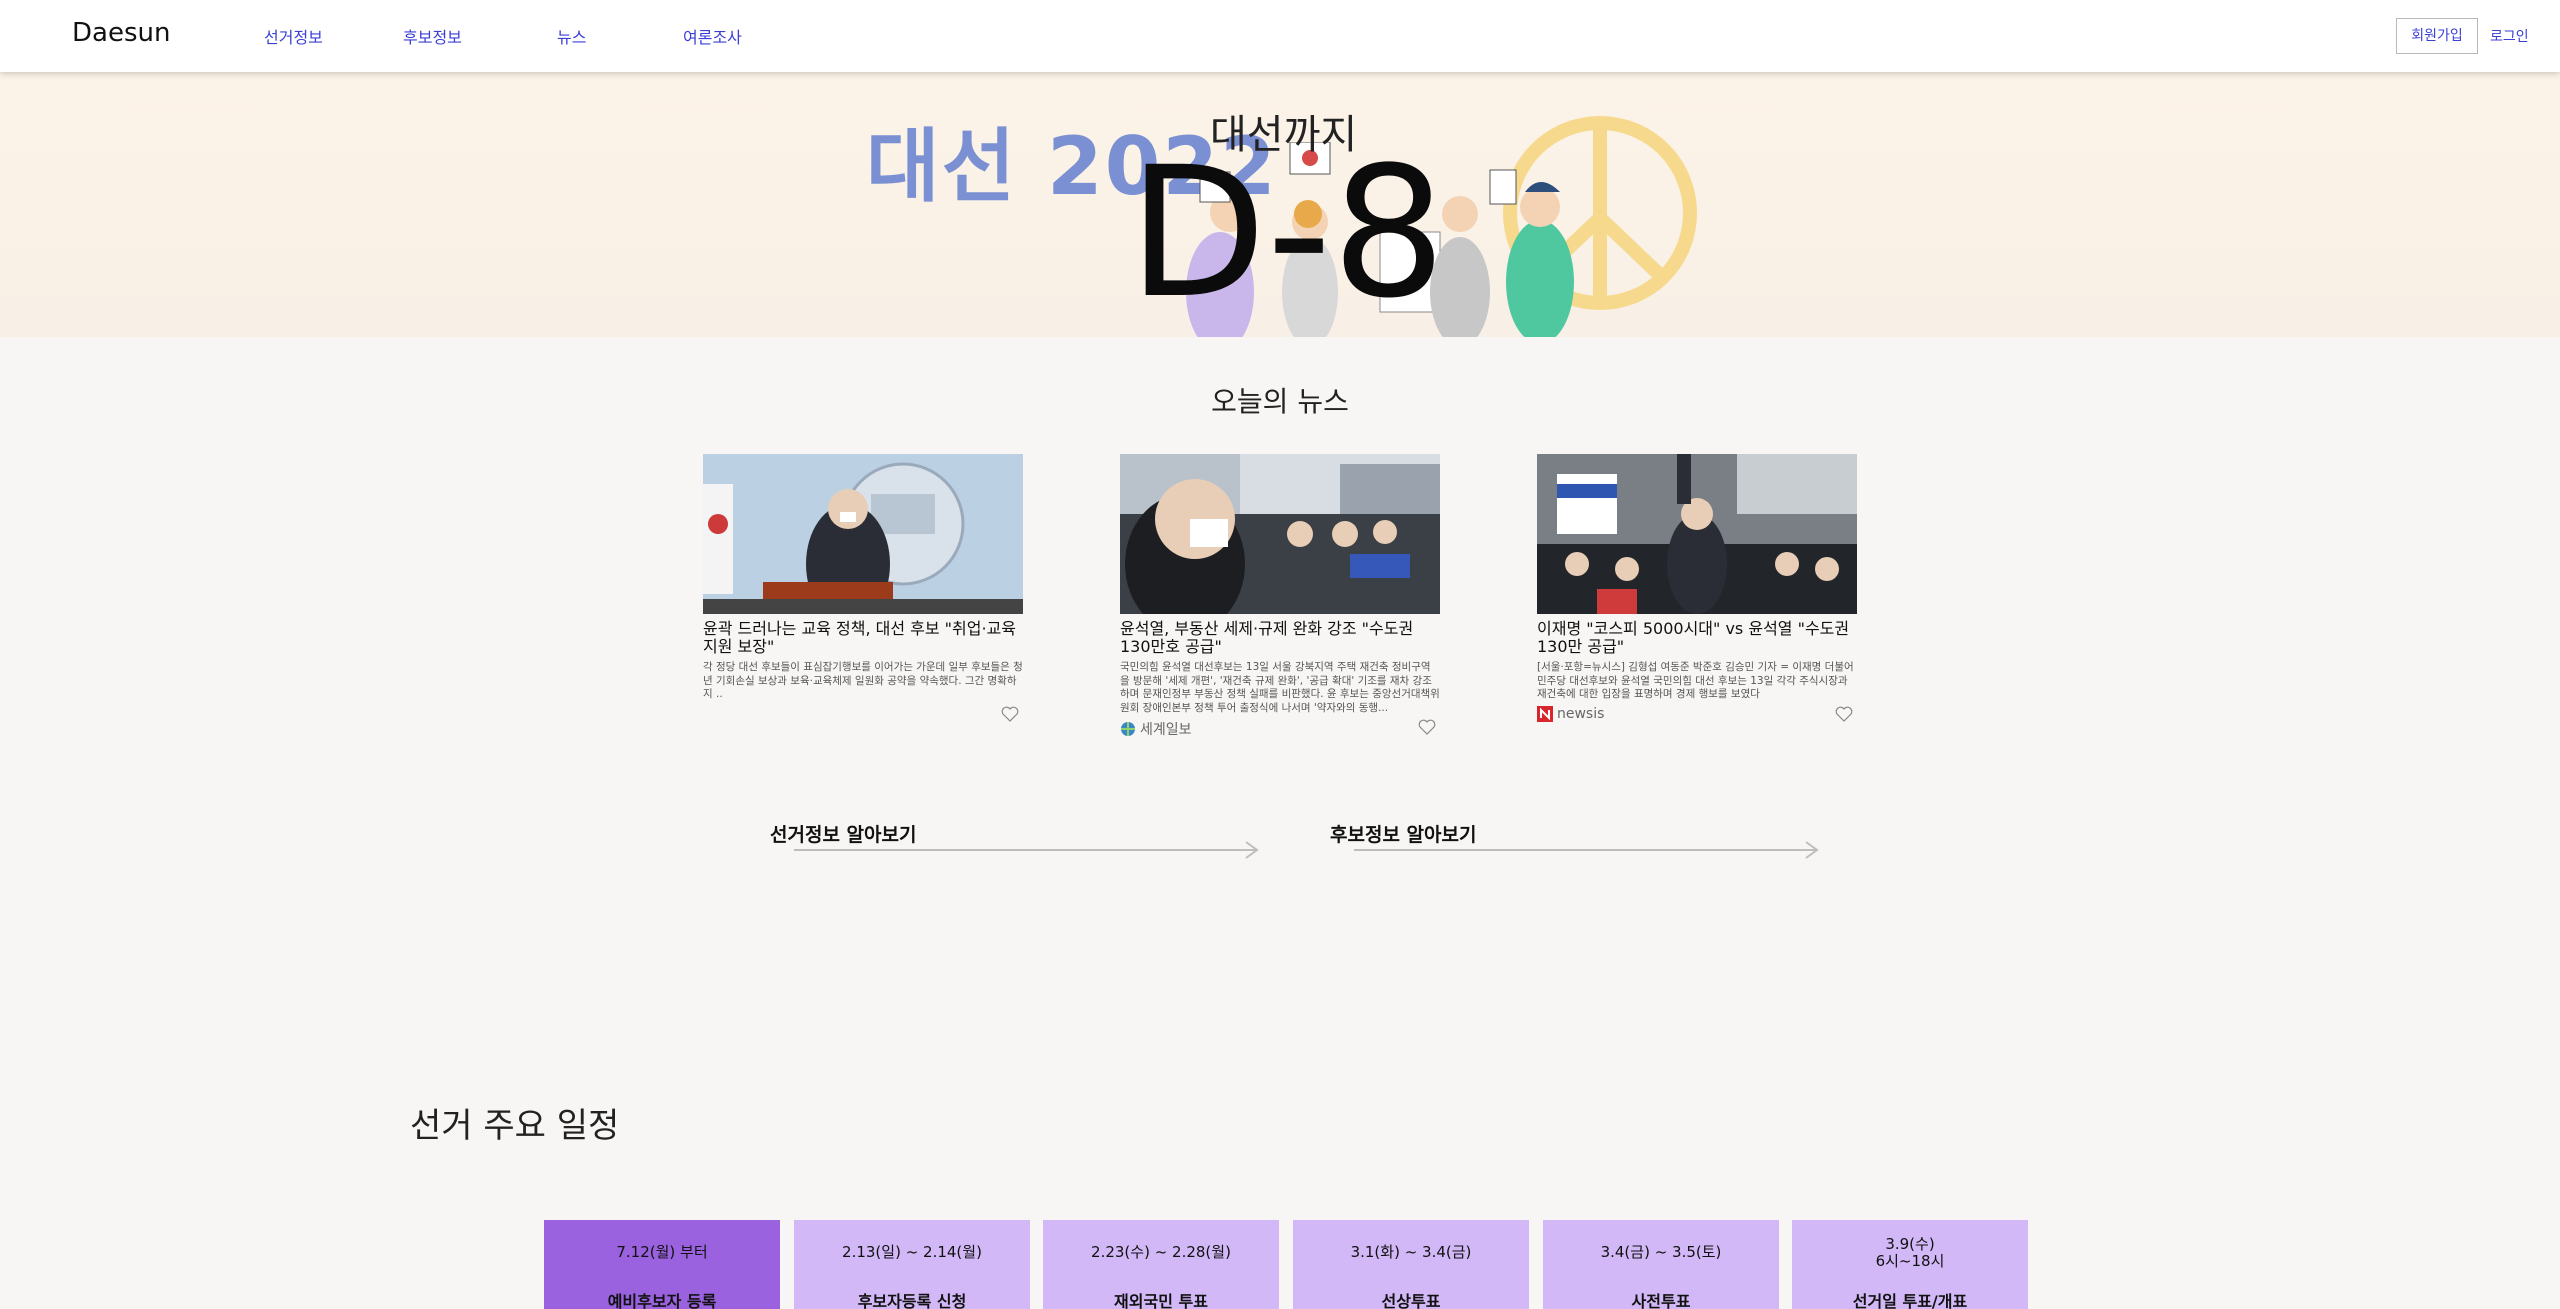 The height and width of the screenshot is (1309, 2560). I want to click on nav-news: 뉴스, so click(571, 36).